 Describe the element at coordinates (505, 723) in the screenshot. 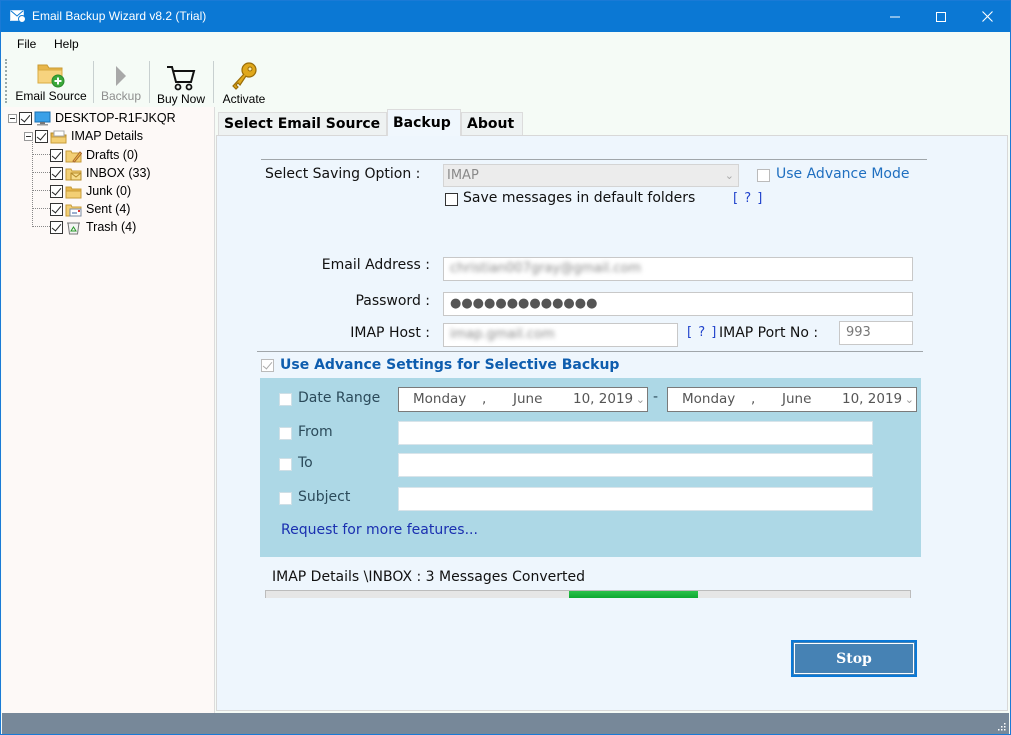

I see `status-bar` at that location.